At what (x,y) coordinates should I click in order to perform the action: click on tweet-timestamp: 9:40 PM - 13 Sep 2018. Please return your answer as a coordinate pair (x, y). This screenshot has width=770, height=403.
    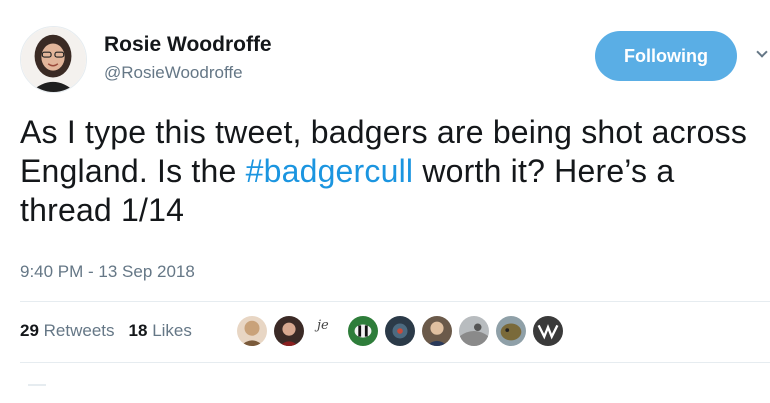
    Looking at the image, I should click on (107, 272).